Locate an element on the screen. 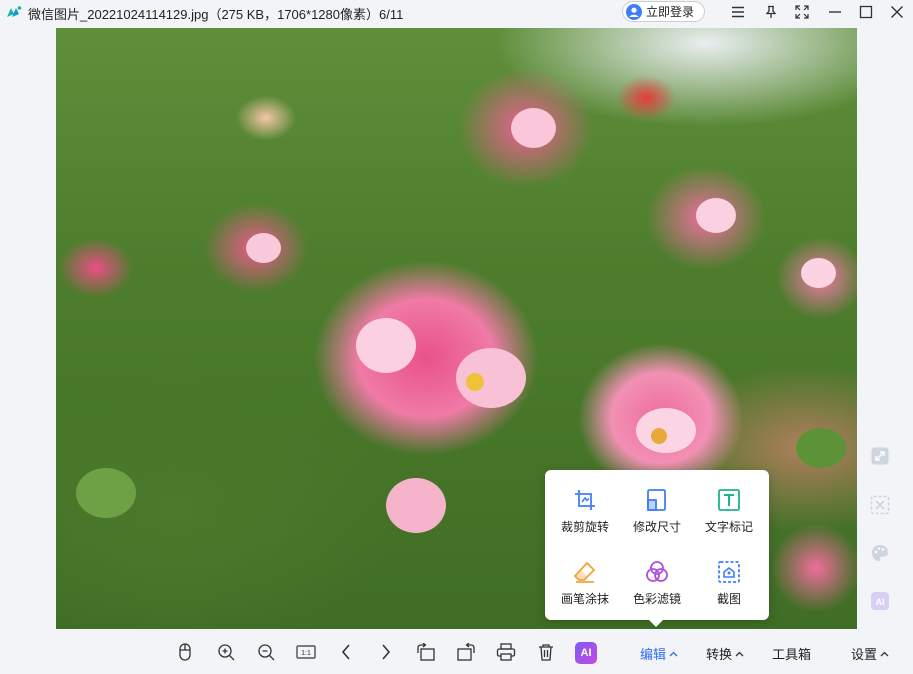 The image size is (913, 674). rotate-left-icon is located at coordinates (426, 652).